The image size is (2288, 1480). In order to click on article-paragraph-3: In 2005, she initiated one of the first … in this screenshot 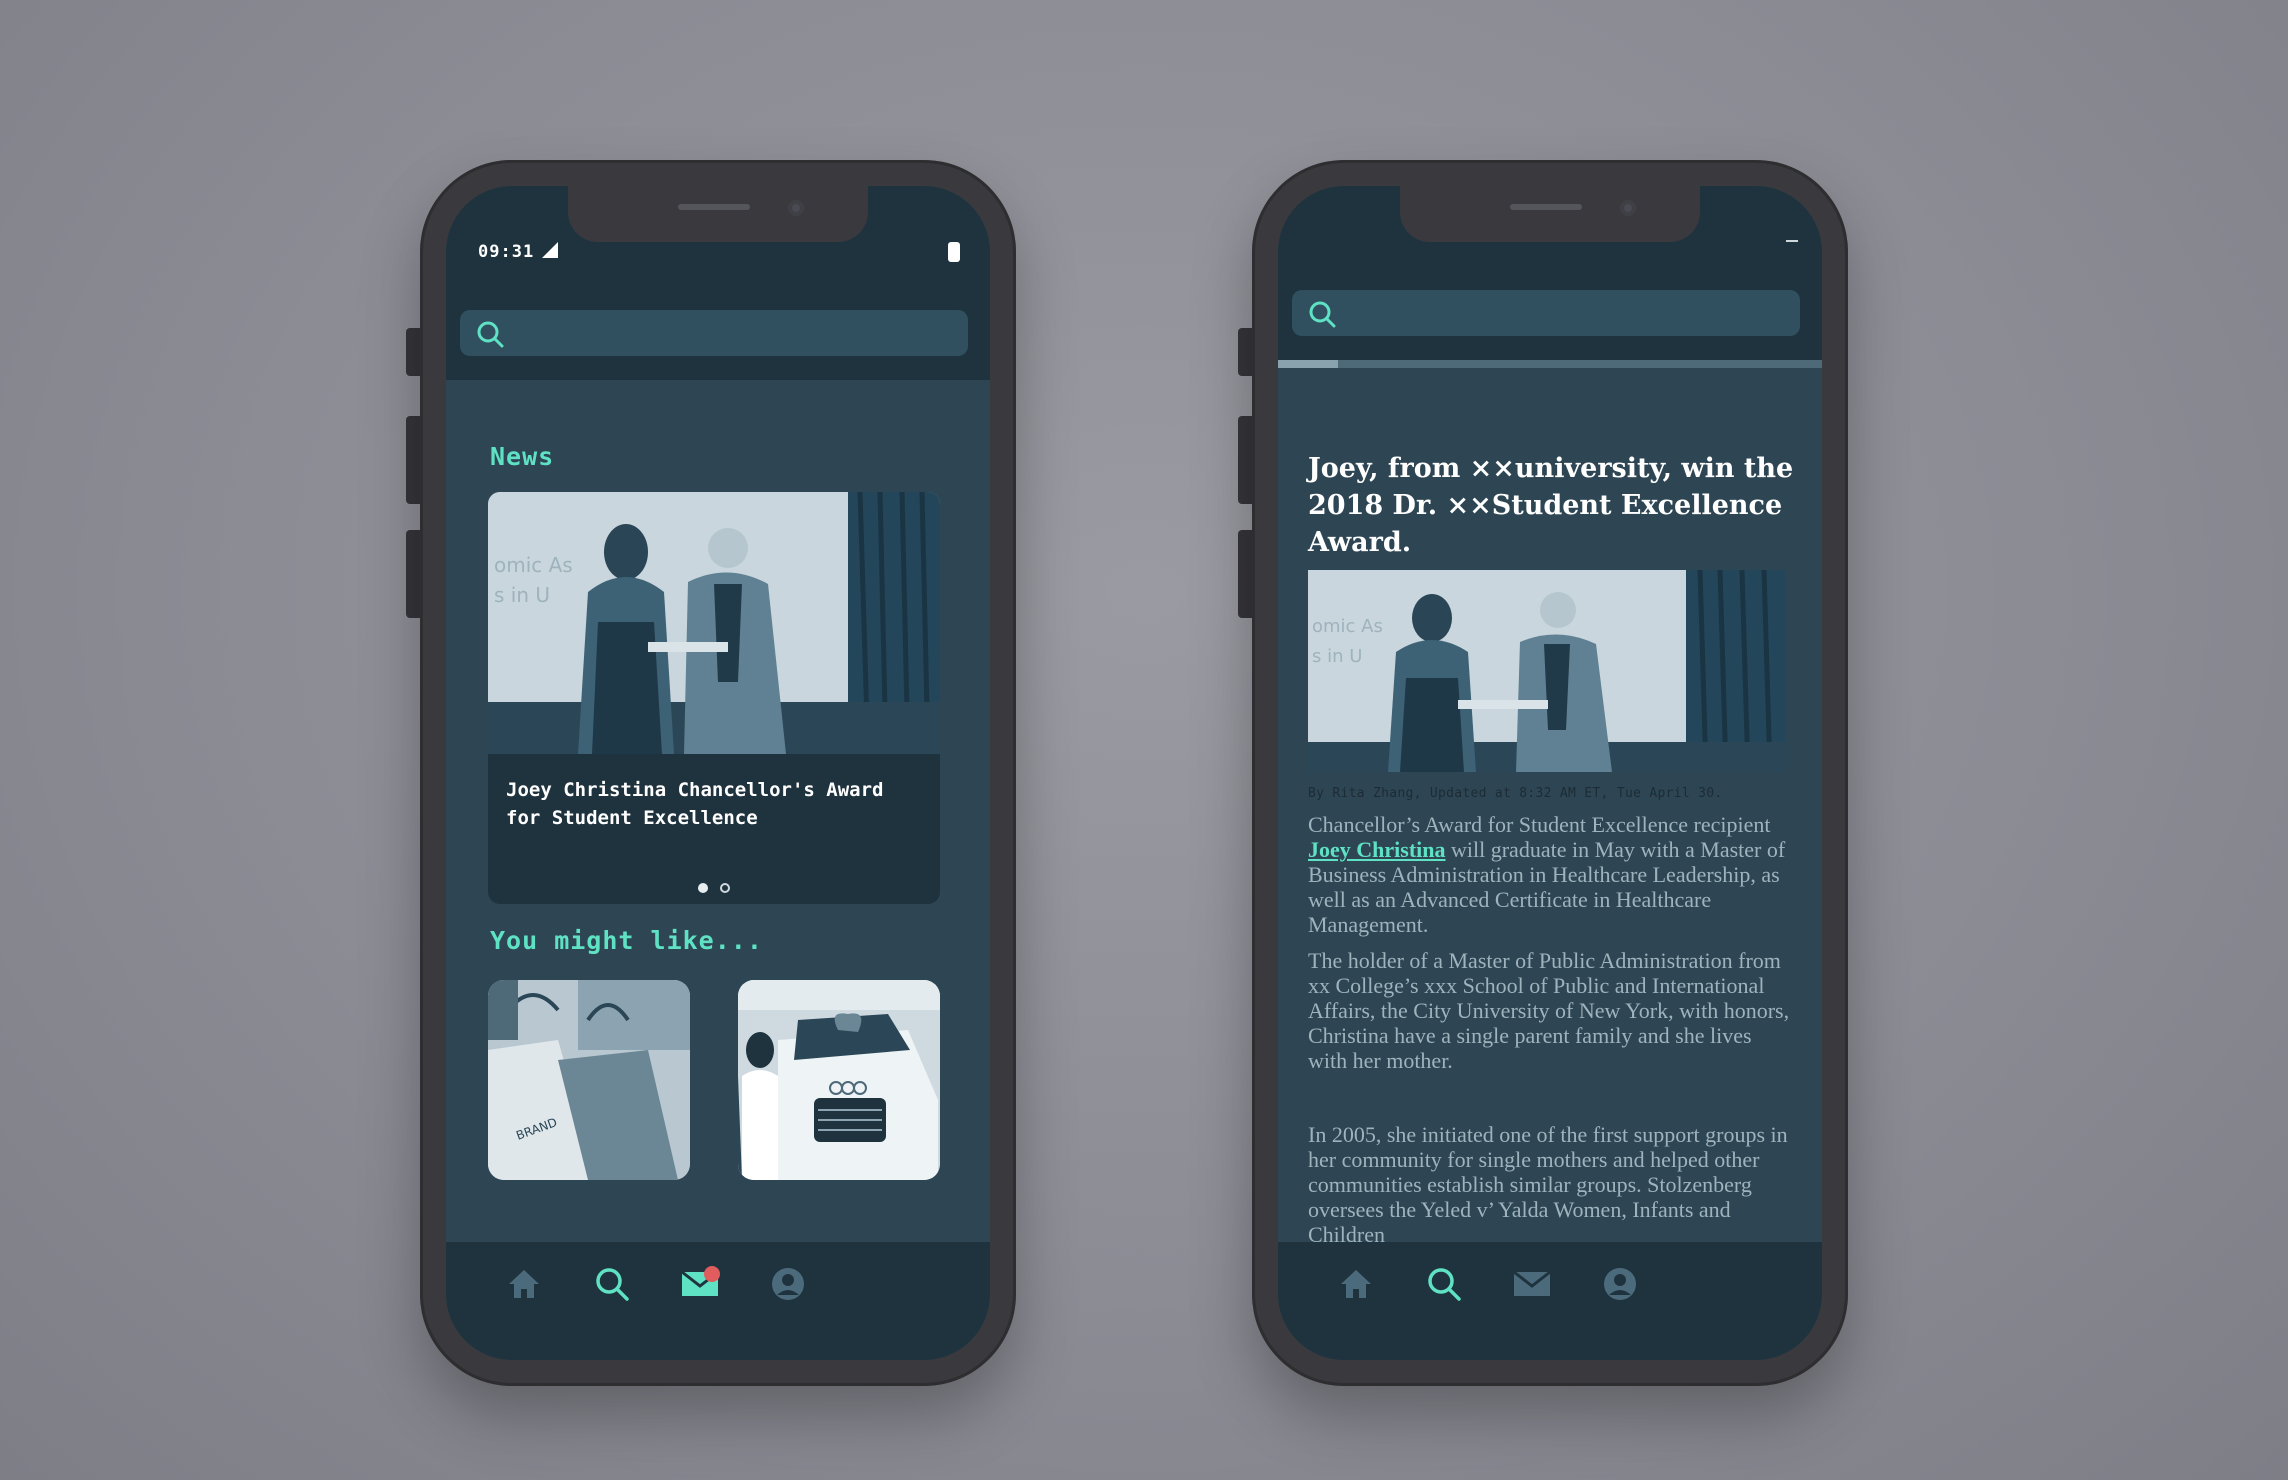, I will do `click(1548, 1184)`.